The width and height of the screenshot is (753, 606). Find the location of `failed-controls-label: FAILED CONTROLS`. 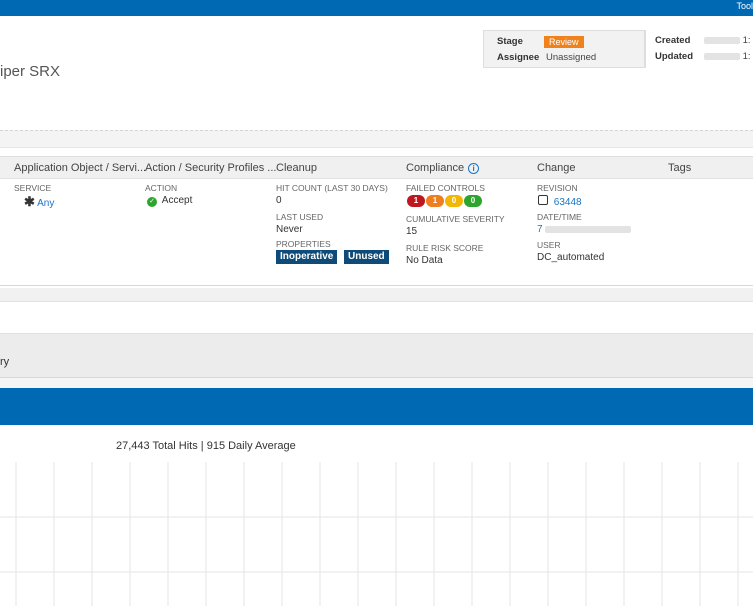

failed-controls-label: FAILED CONTROLS is located at coordinates (445, 188).